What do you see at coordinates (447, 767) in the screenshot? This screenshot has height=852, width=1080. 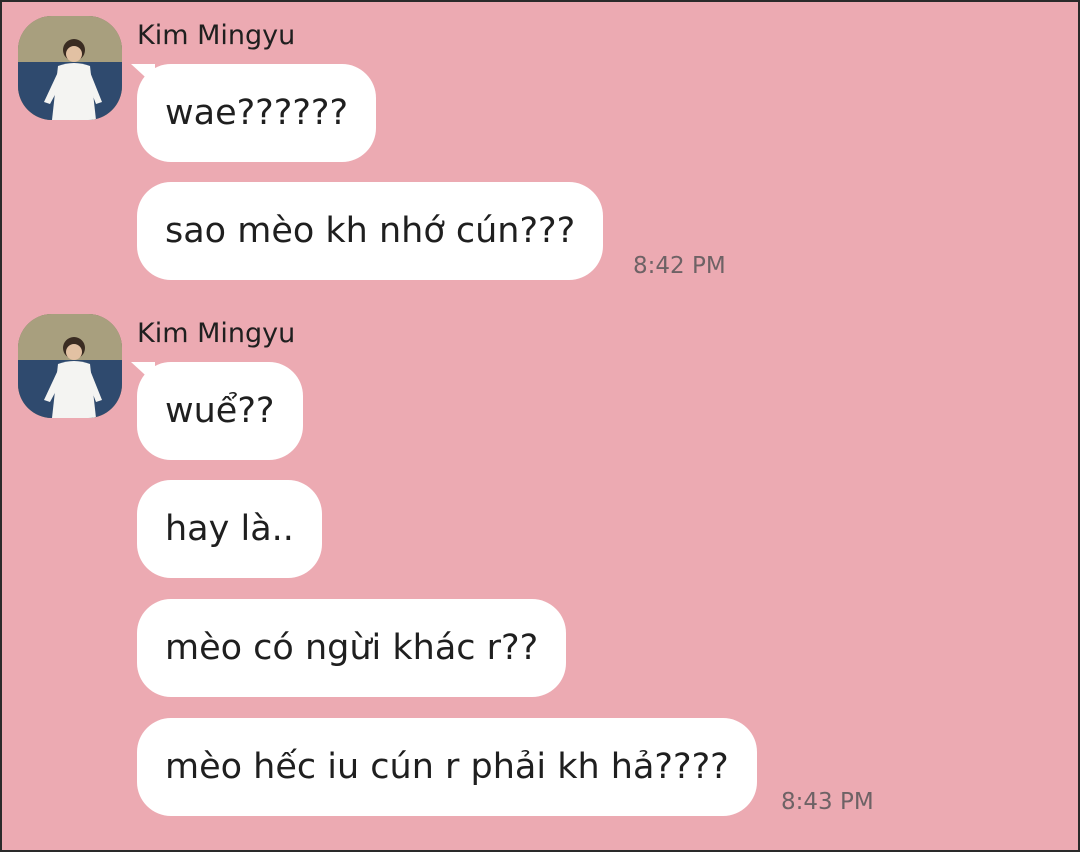 I see `message-bubble: mèo hếc iu cún r phải kh hả????` at bounding box center [447, 767].